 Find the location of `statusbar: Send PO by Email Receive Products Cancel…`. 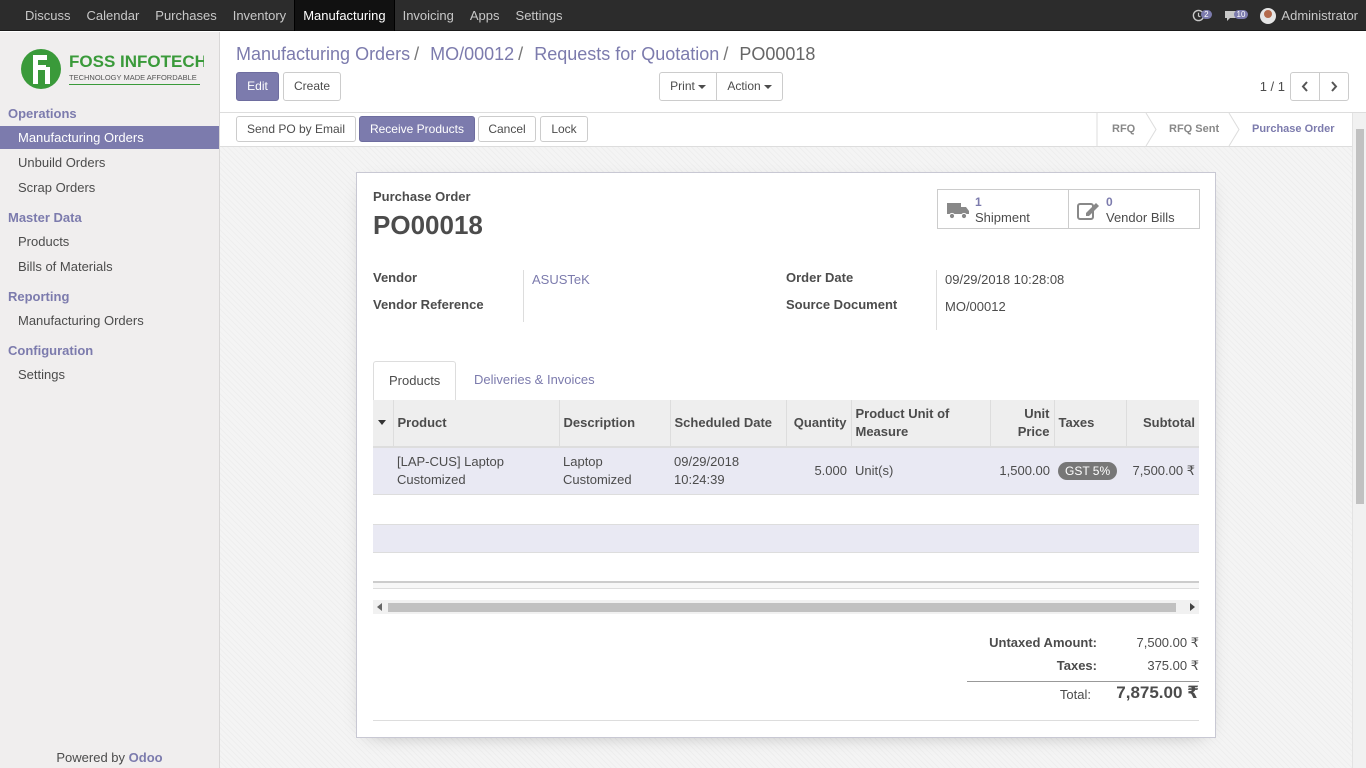

statusbar: Send PO by Email Receive Products Cancel… is located at coordinates (793, 130).